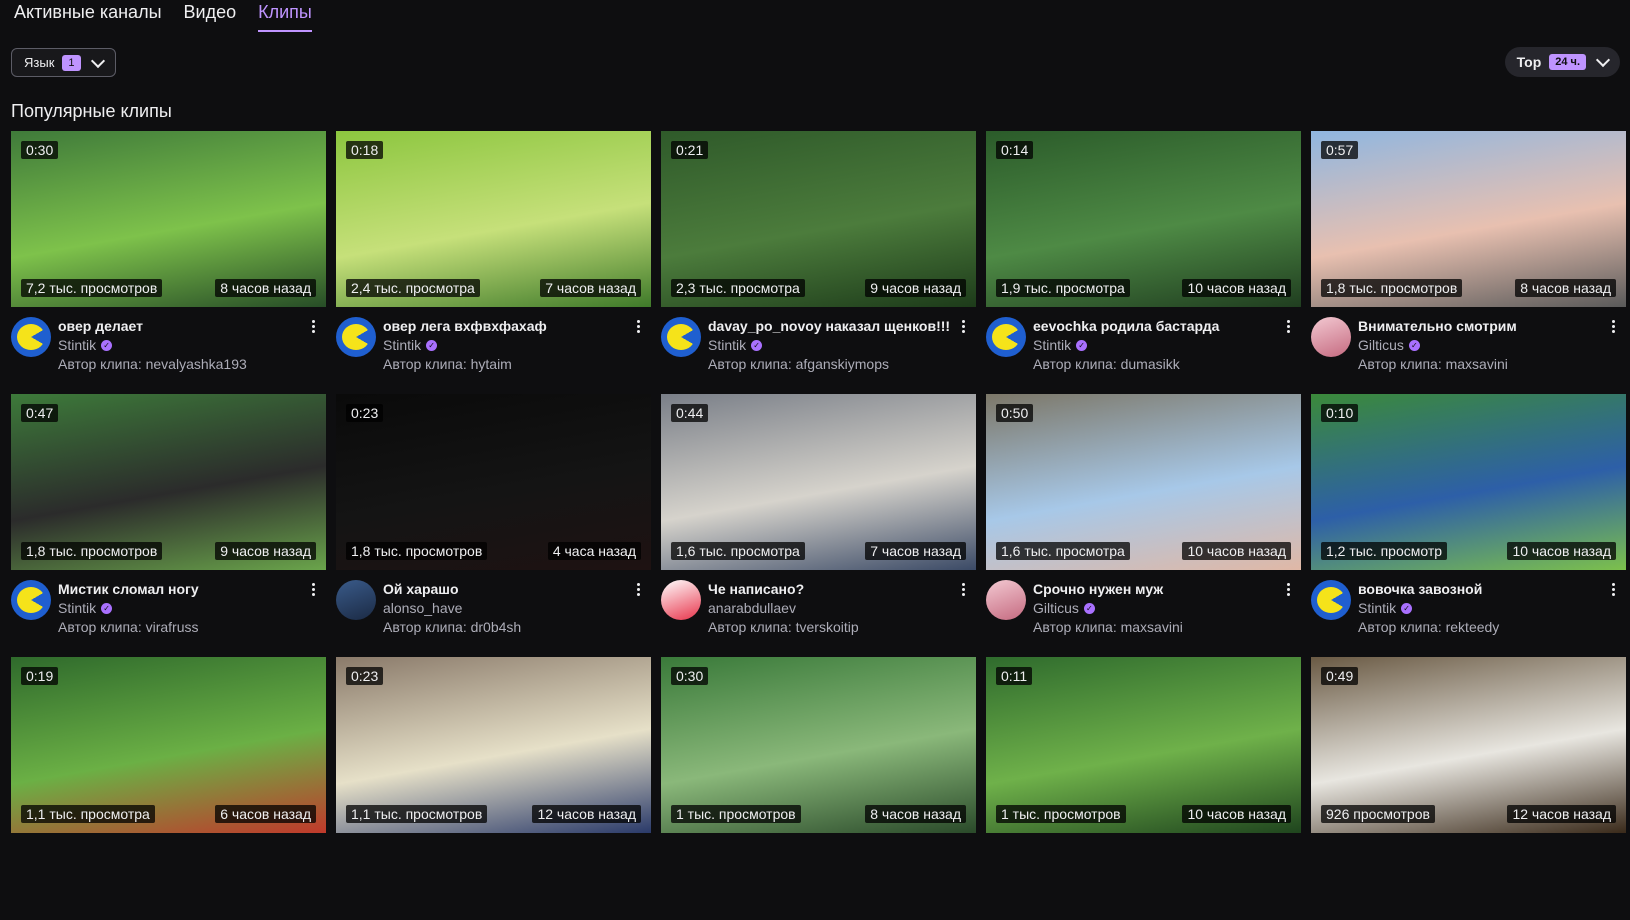 The image size is (1630, 920). I want to click on clip-view-count: 1,1 тыс. просмотров, so click(417, 814).